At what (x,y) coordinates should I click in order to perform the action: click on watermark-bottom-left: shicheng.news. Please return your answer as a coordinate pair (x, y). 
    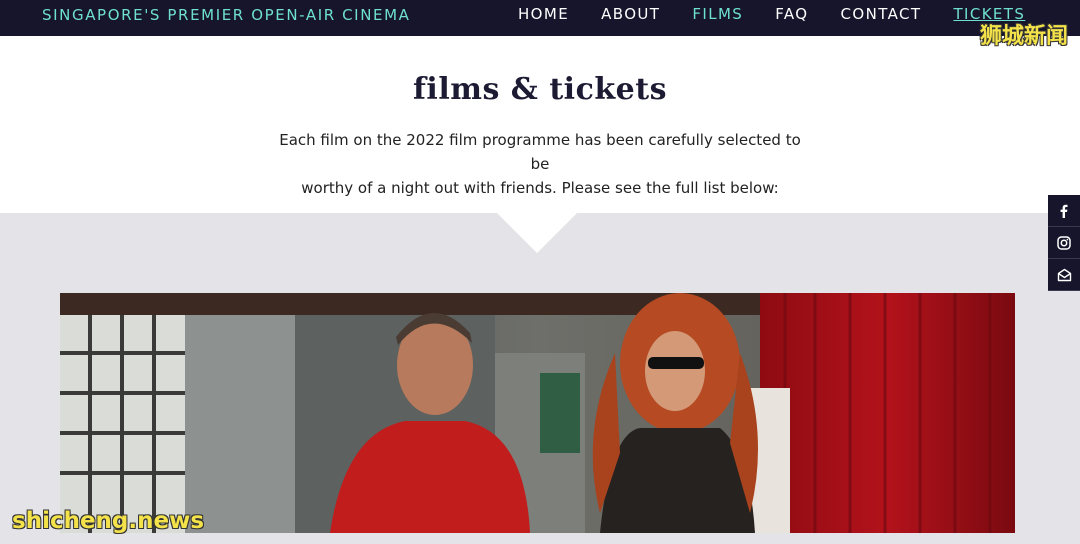
    Looking at the image, I should click on (108, 521).